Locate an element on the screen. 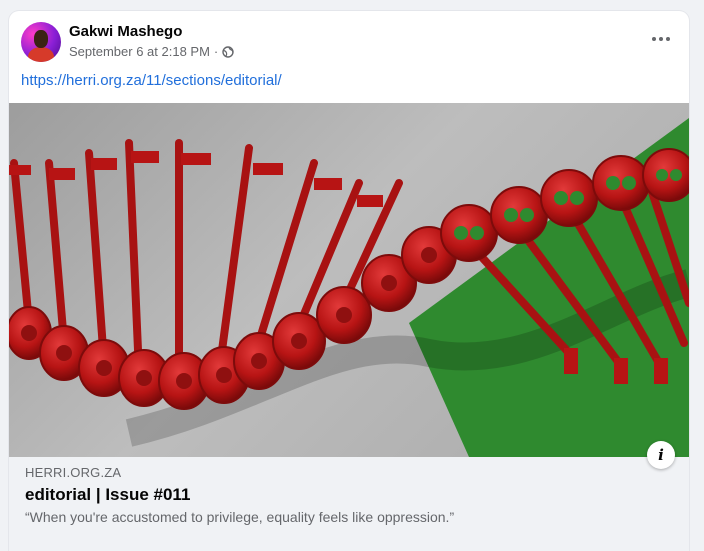 Image resolution: width=704 pixels, height=551 pixels. post-meta: September 6 at 2:18 PM · is located at coordinates (151, 51).